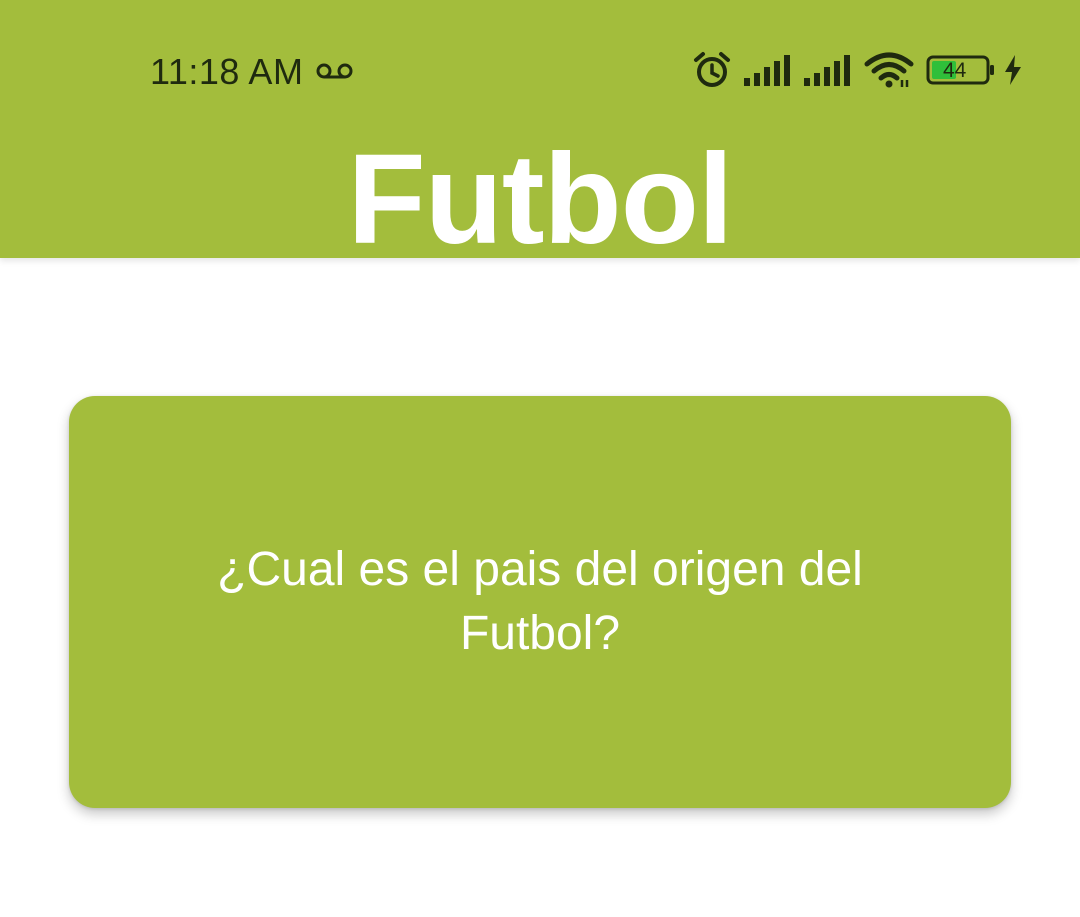 The image size is (1080, 917). I want to click on alarm-icon, so click(712, 69).